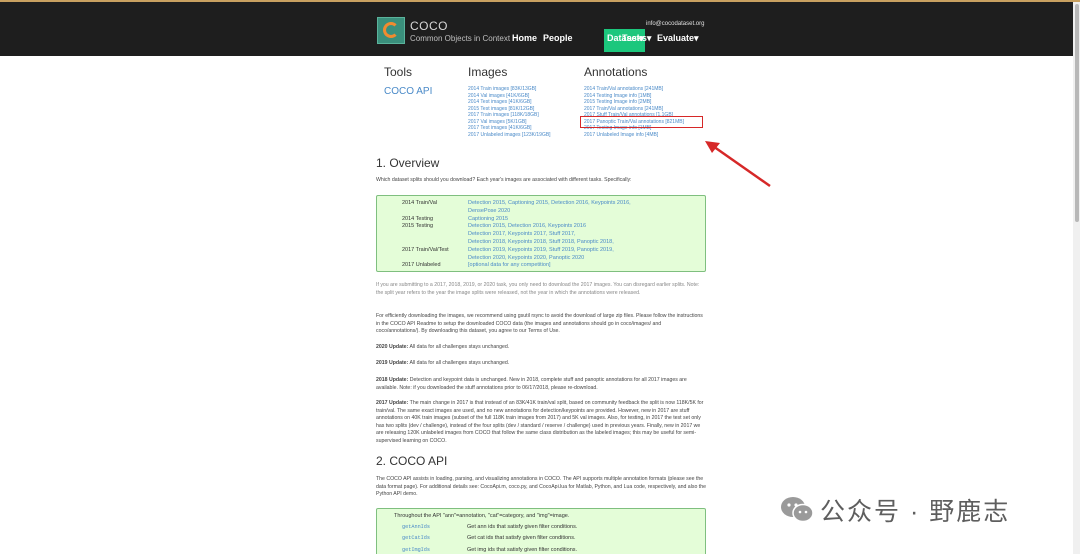  What do you see at coordinates (425, 249) in the screenshot?
I see `split-year: 2017 Train/Val/Test` at bounding box center [425, 249].